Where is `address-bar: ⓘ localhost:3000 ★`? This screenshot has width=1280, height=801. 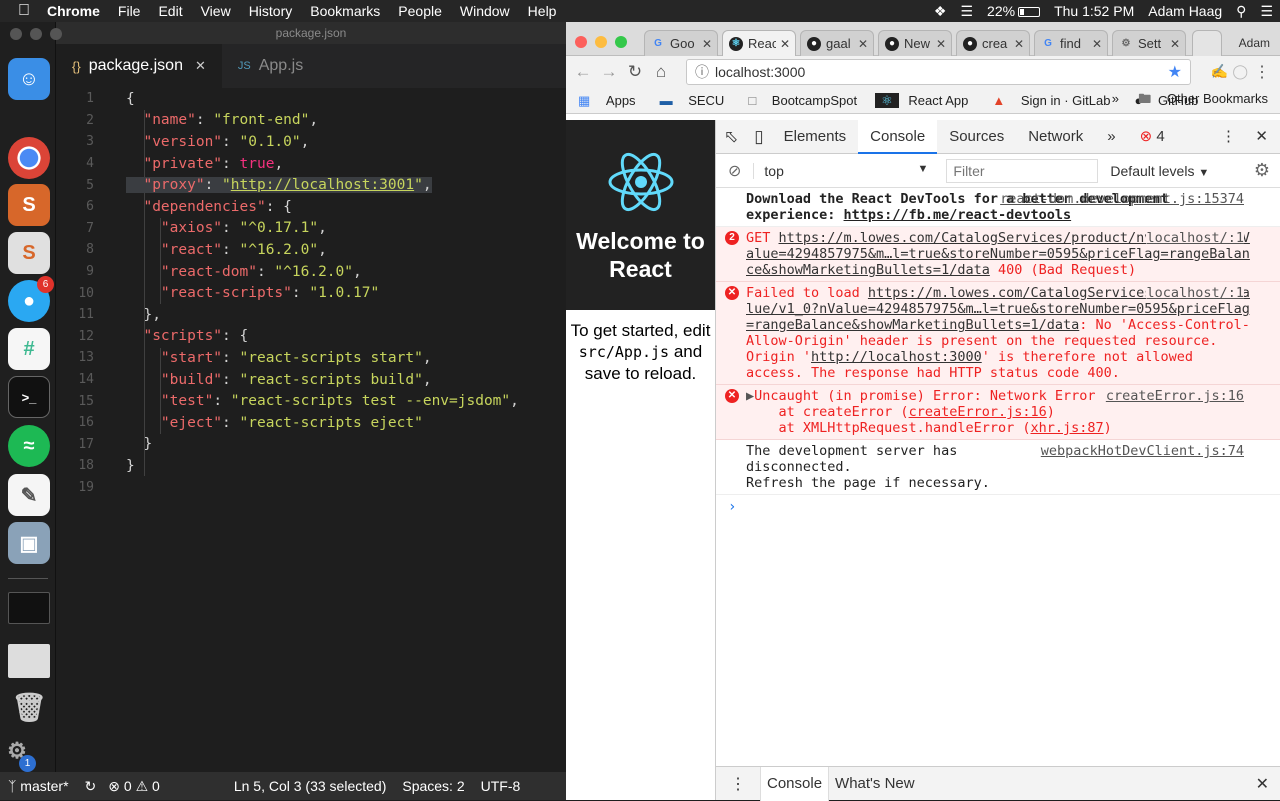 address-bar: ⓘ localhost:3000 ★ is located at coordinates (938, 72).